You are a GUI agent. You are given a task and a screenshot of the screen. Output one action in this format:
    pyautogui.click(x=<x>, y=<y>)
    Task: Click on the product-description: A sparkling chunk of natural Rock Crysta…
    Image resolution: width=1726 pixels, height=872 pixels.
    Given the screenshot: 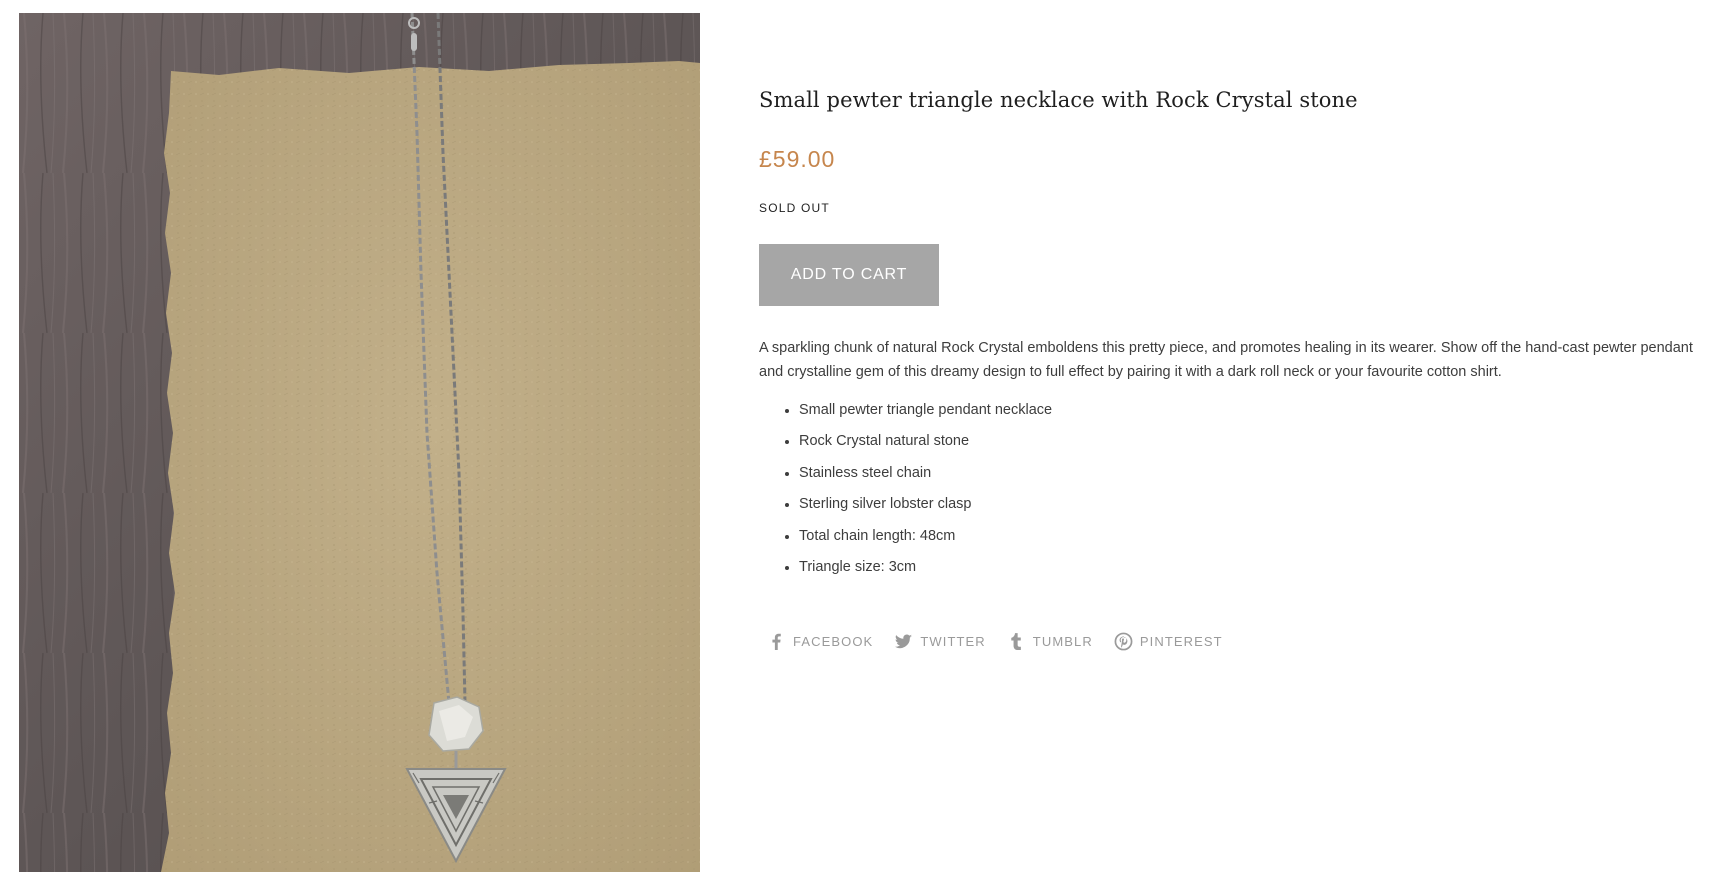 What is the action you would take?
    pyautogui.click(x=1226, y=360)
    